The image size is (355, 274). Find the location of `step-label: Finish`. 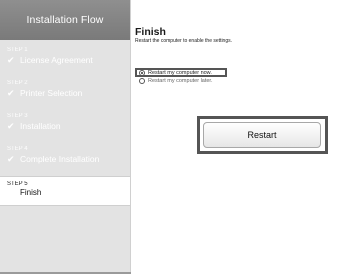

step-label: Finish is located at coordinates (31, 192).